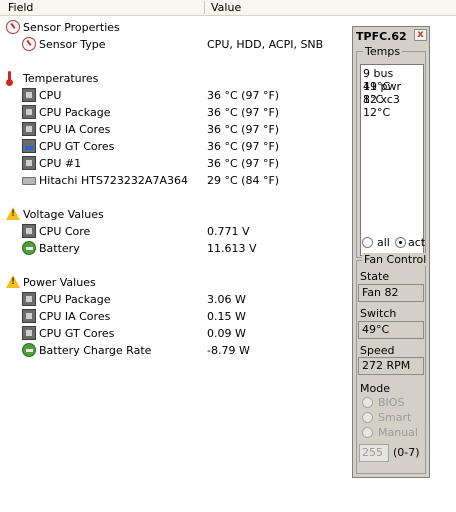  I want to click on speed-field: 272 RPM, so click(391, 366).